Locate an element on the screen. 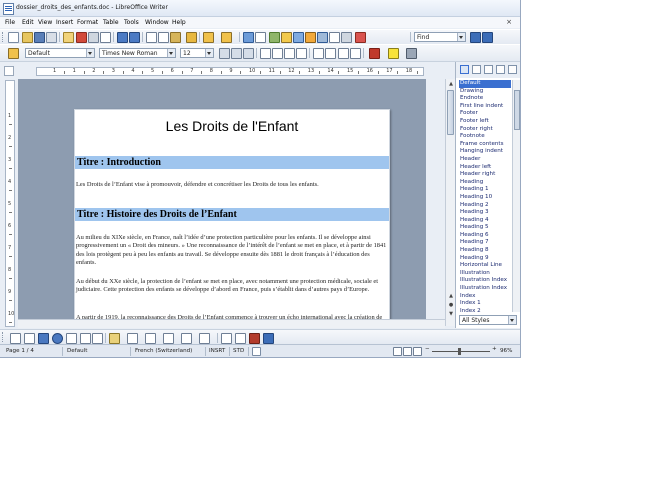 The width and height of the screenshot is (650, 488). style-list-item: Heading 10 is located at coordinates (485, 198).